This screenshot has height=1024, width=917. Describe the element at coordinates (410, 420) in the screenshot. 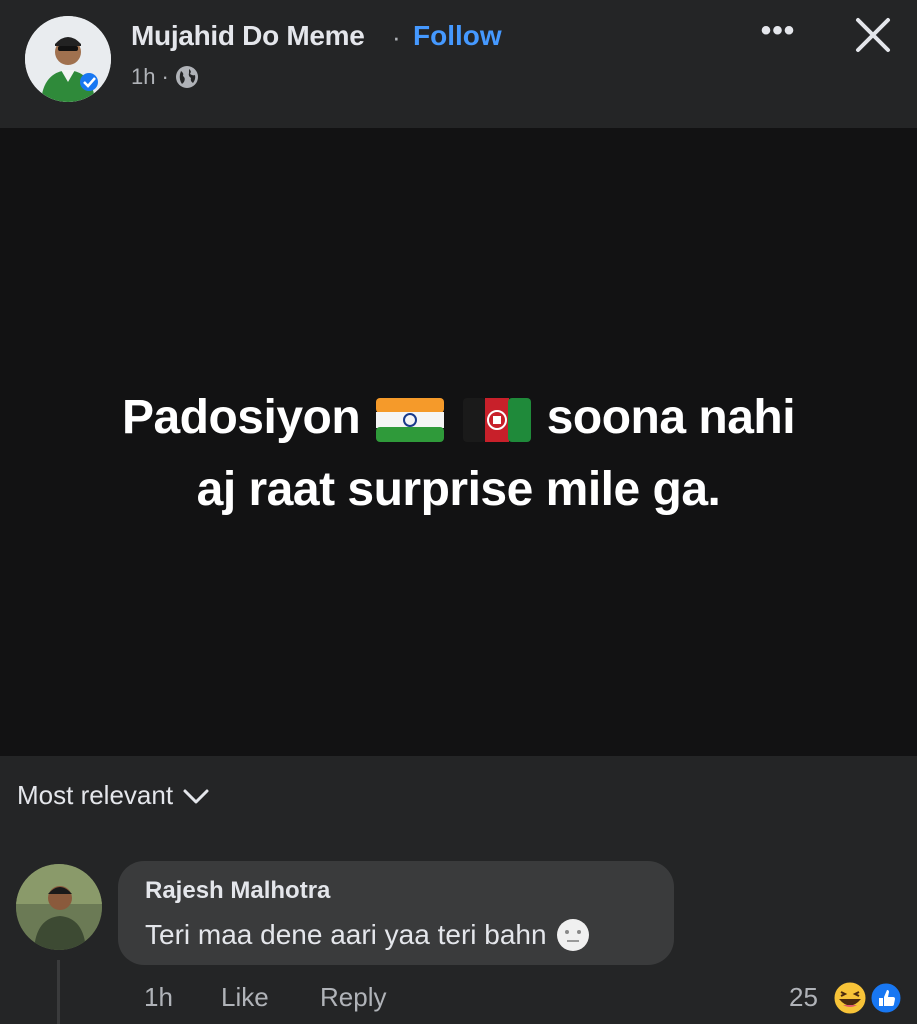

I see `flag-india-icon` at that location.